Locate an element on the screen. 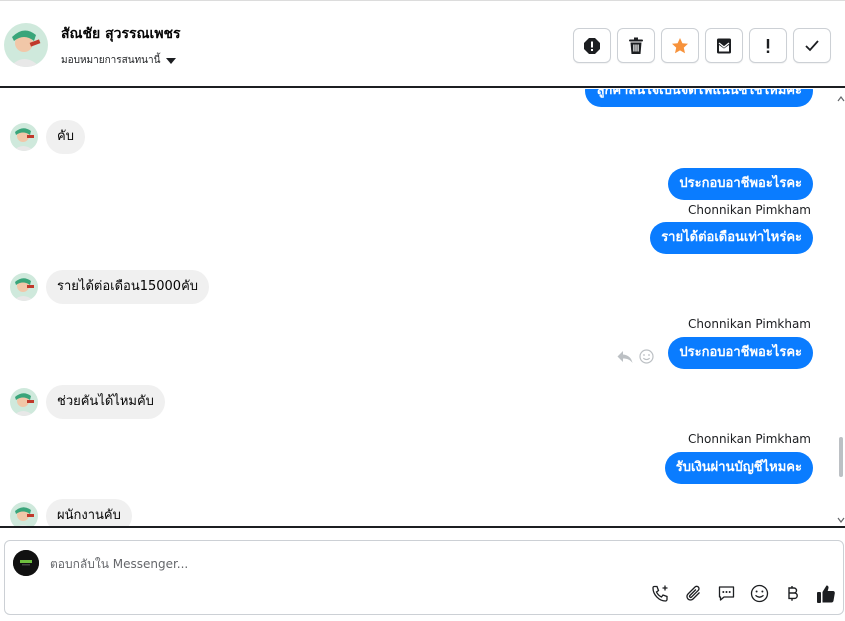  incoming-message-row: คับ is located at coordinates (47, 137).